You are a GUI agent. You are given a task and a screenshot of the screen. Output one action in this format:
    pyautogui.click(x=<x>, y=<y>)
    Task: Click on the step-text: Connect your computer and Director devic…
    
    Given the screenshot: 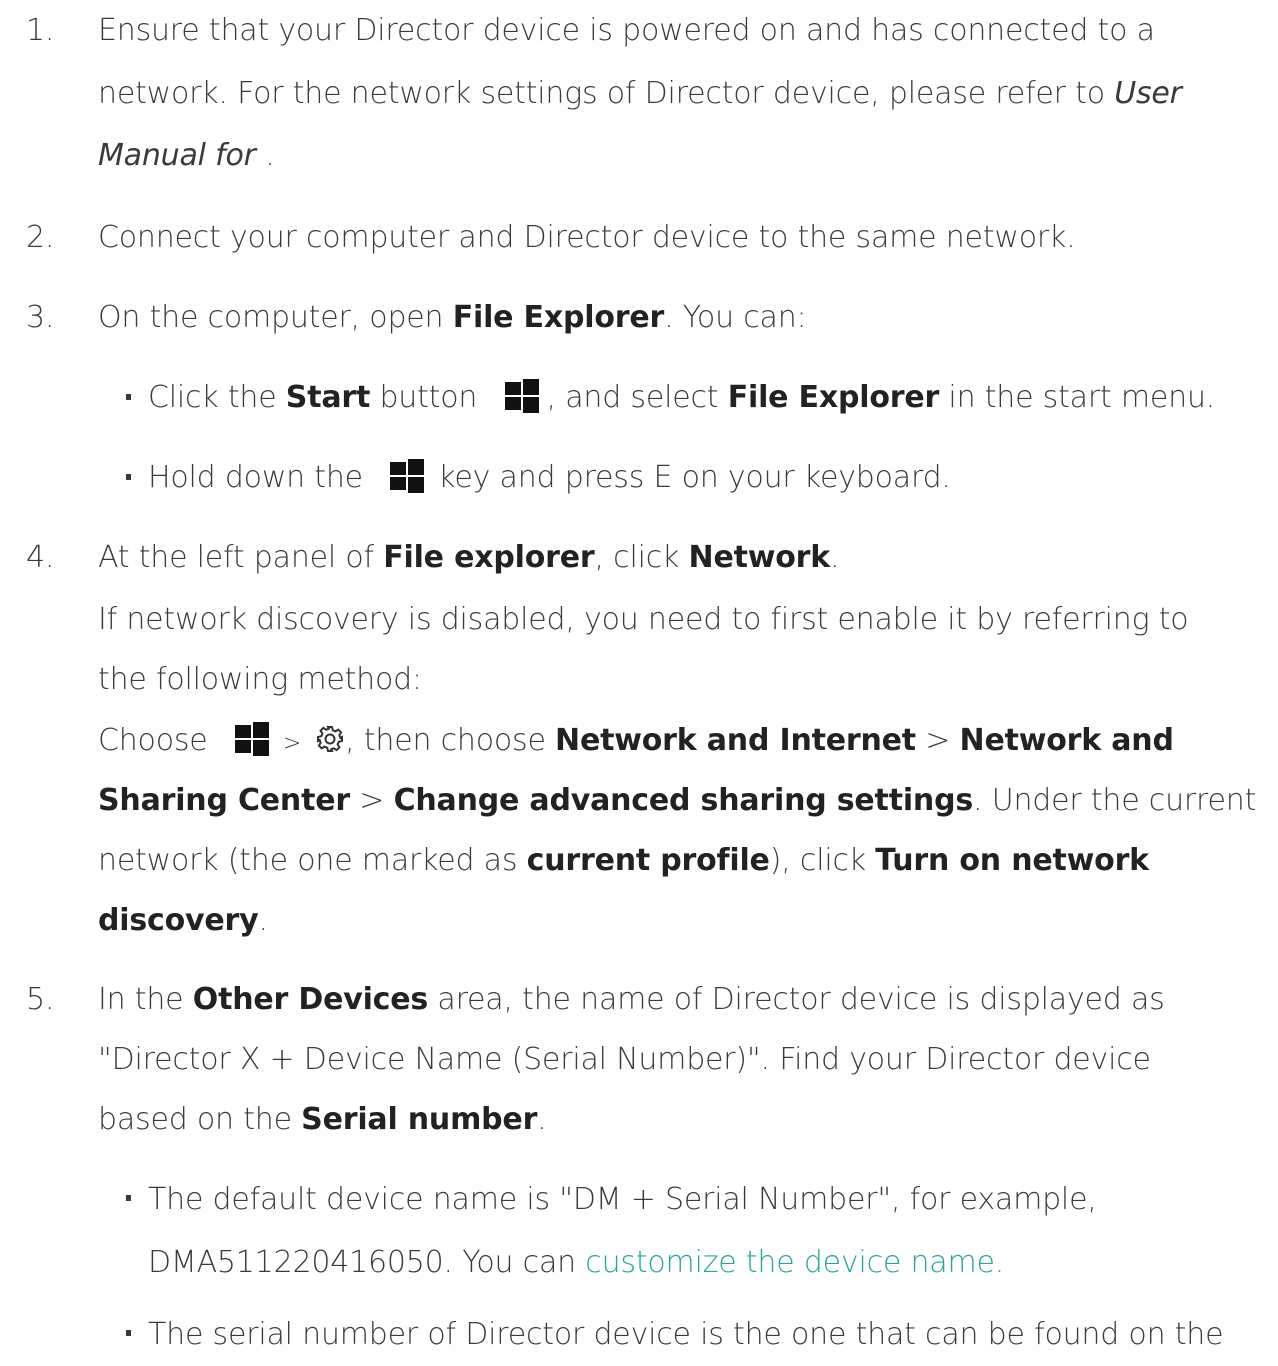 What is the action you would take?
    pyautogui.click(x=587, y=237)
    